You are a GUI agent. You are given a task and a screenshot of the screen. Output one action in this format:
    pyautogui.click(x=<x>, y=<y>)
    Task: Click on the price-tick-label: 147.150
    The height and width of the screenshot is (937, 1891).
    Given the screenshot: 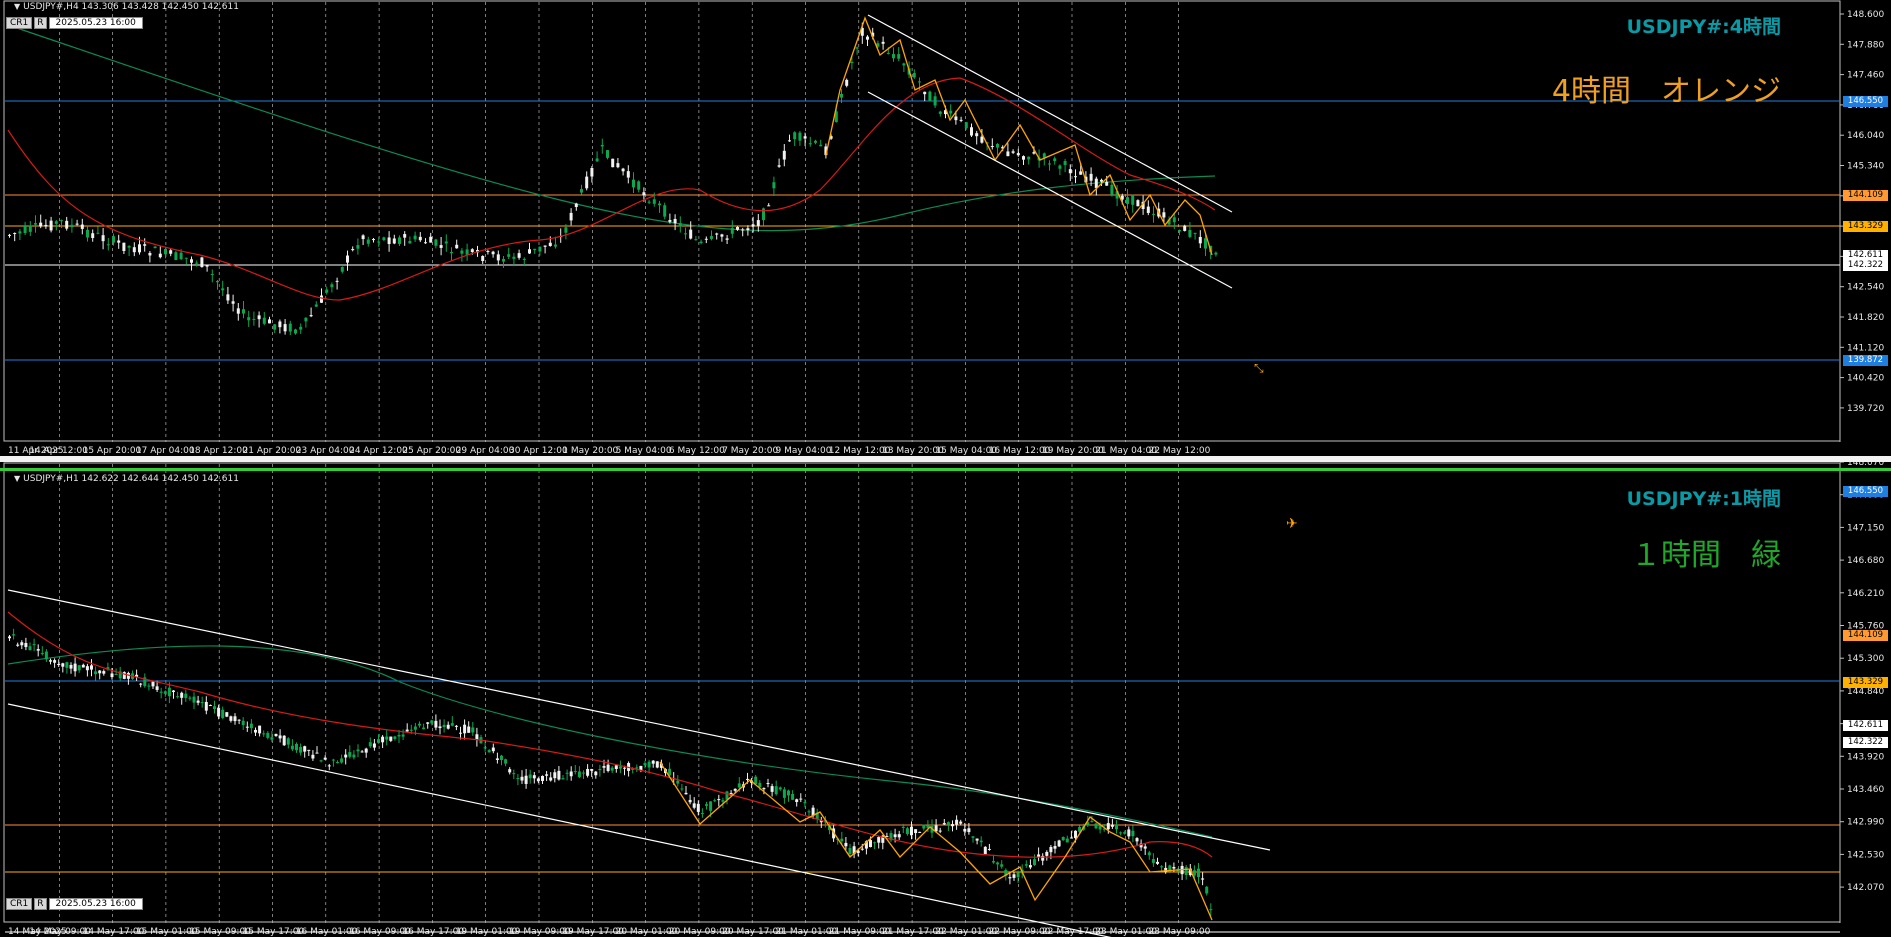 What is the action you would take?
    pyautogui.click(x=1865, y=528)
    